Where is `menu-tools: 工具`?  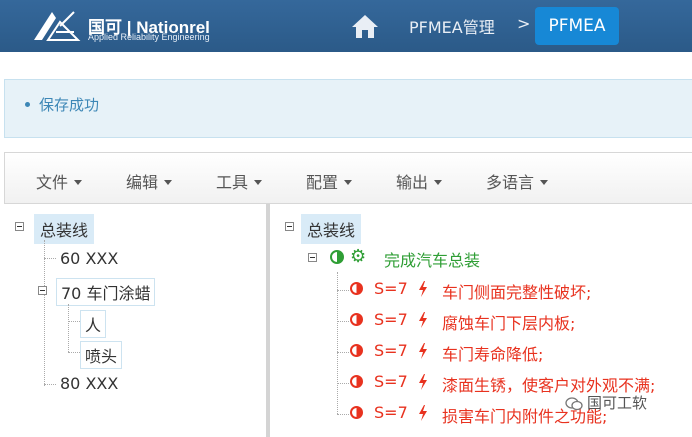 menu-tools: 工具 is located at coordinates (239, 181).